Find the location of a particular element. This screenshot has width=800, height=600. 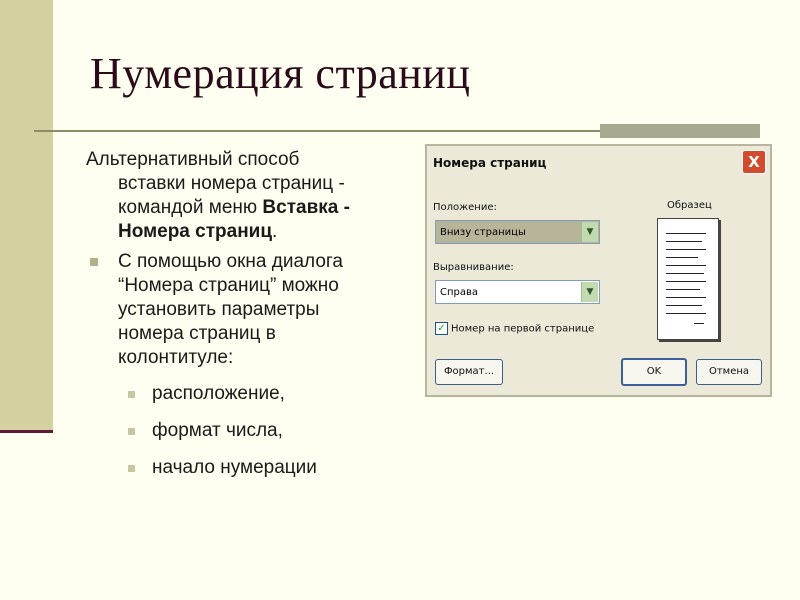

dialog-title: Номера страниц is located at coordinates (490, 163).